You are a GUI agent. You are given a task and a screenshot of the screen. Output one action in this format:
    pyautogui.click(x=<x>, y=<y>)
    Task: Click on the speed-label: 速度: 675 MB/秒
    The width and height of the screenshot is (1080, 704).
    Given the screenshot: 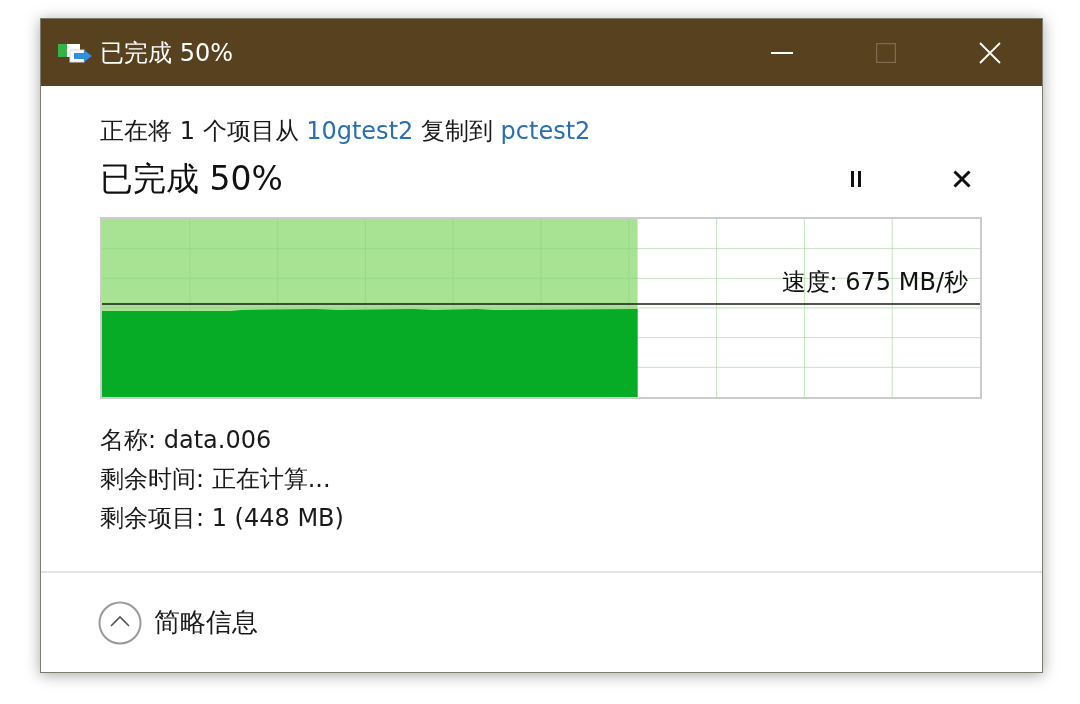 What is the action you would take?
    pyautogui.click(x=874, y=282)
    